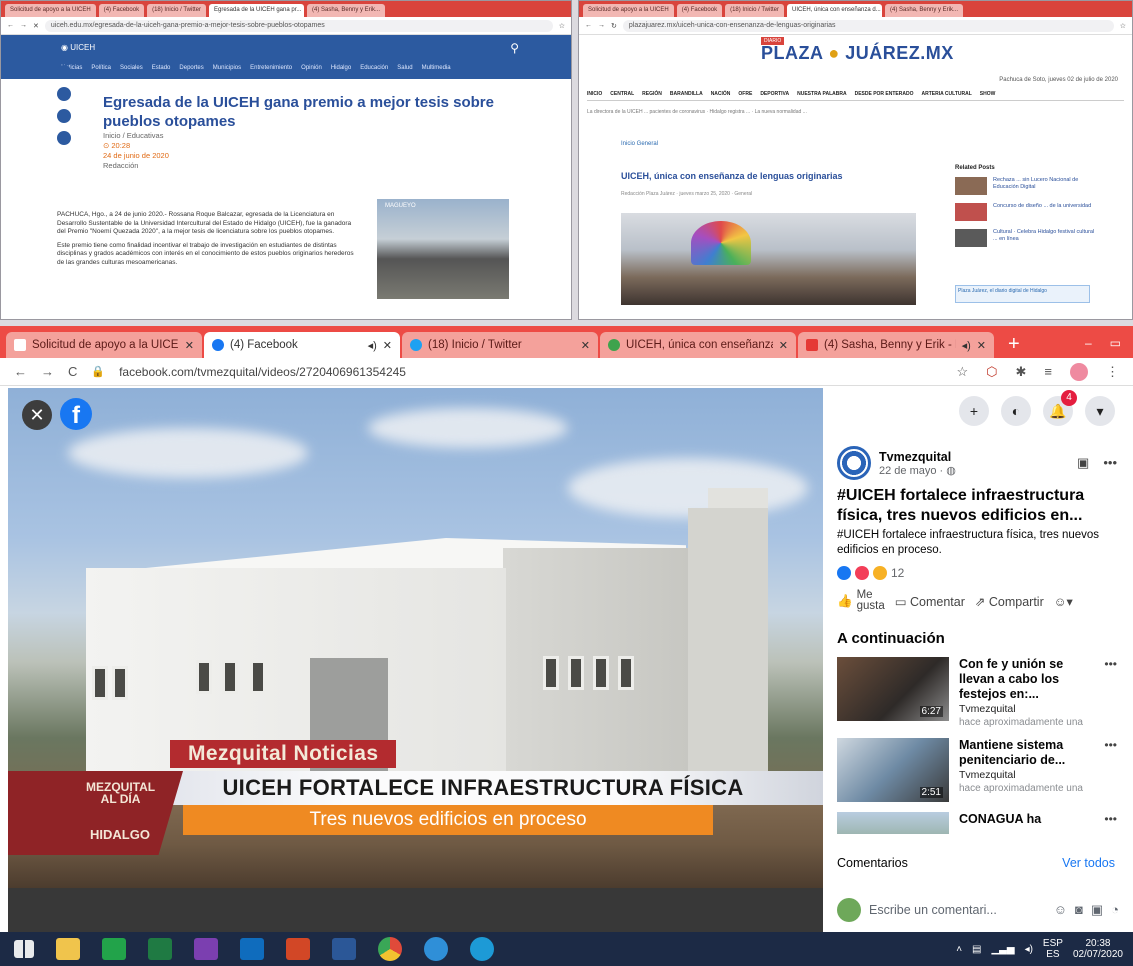 Image resolution: width=1133 pixels, height=966 pixels. What do you see at coordinates (854, 463) in the screenshot?
I see `page-avatar` at bounding box center [854, 463].